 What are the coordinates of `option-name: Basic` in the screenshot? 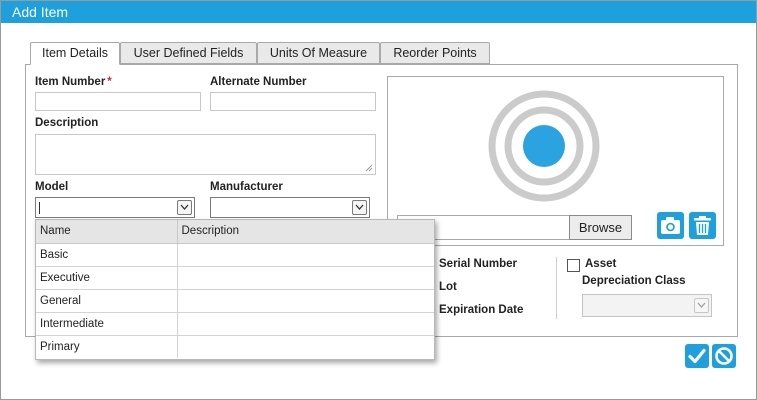 It's located at (107, 255).